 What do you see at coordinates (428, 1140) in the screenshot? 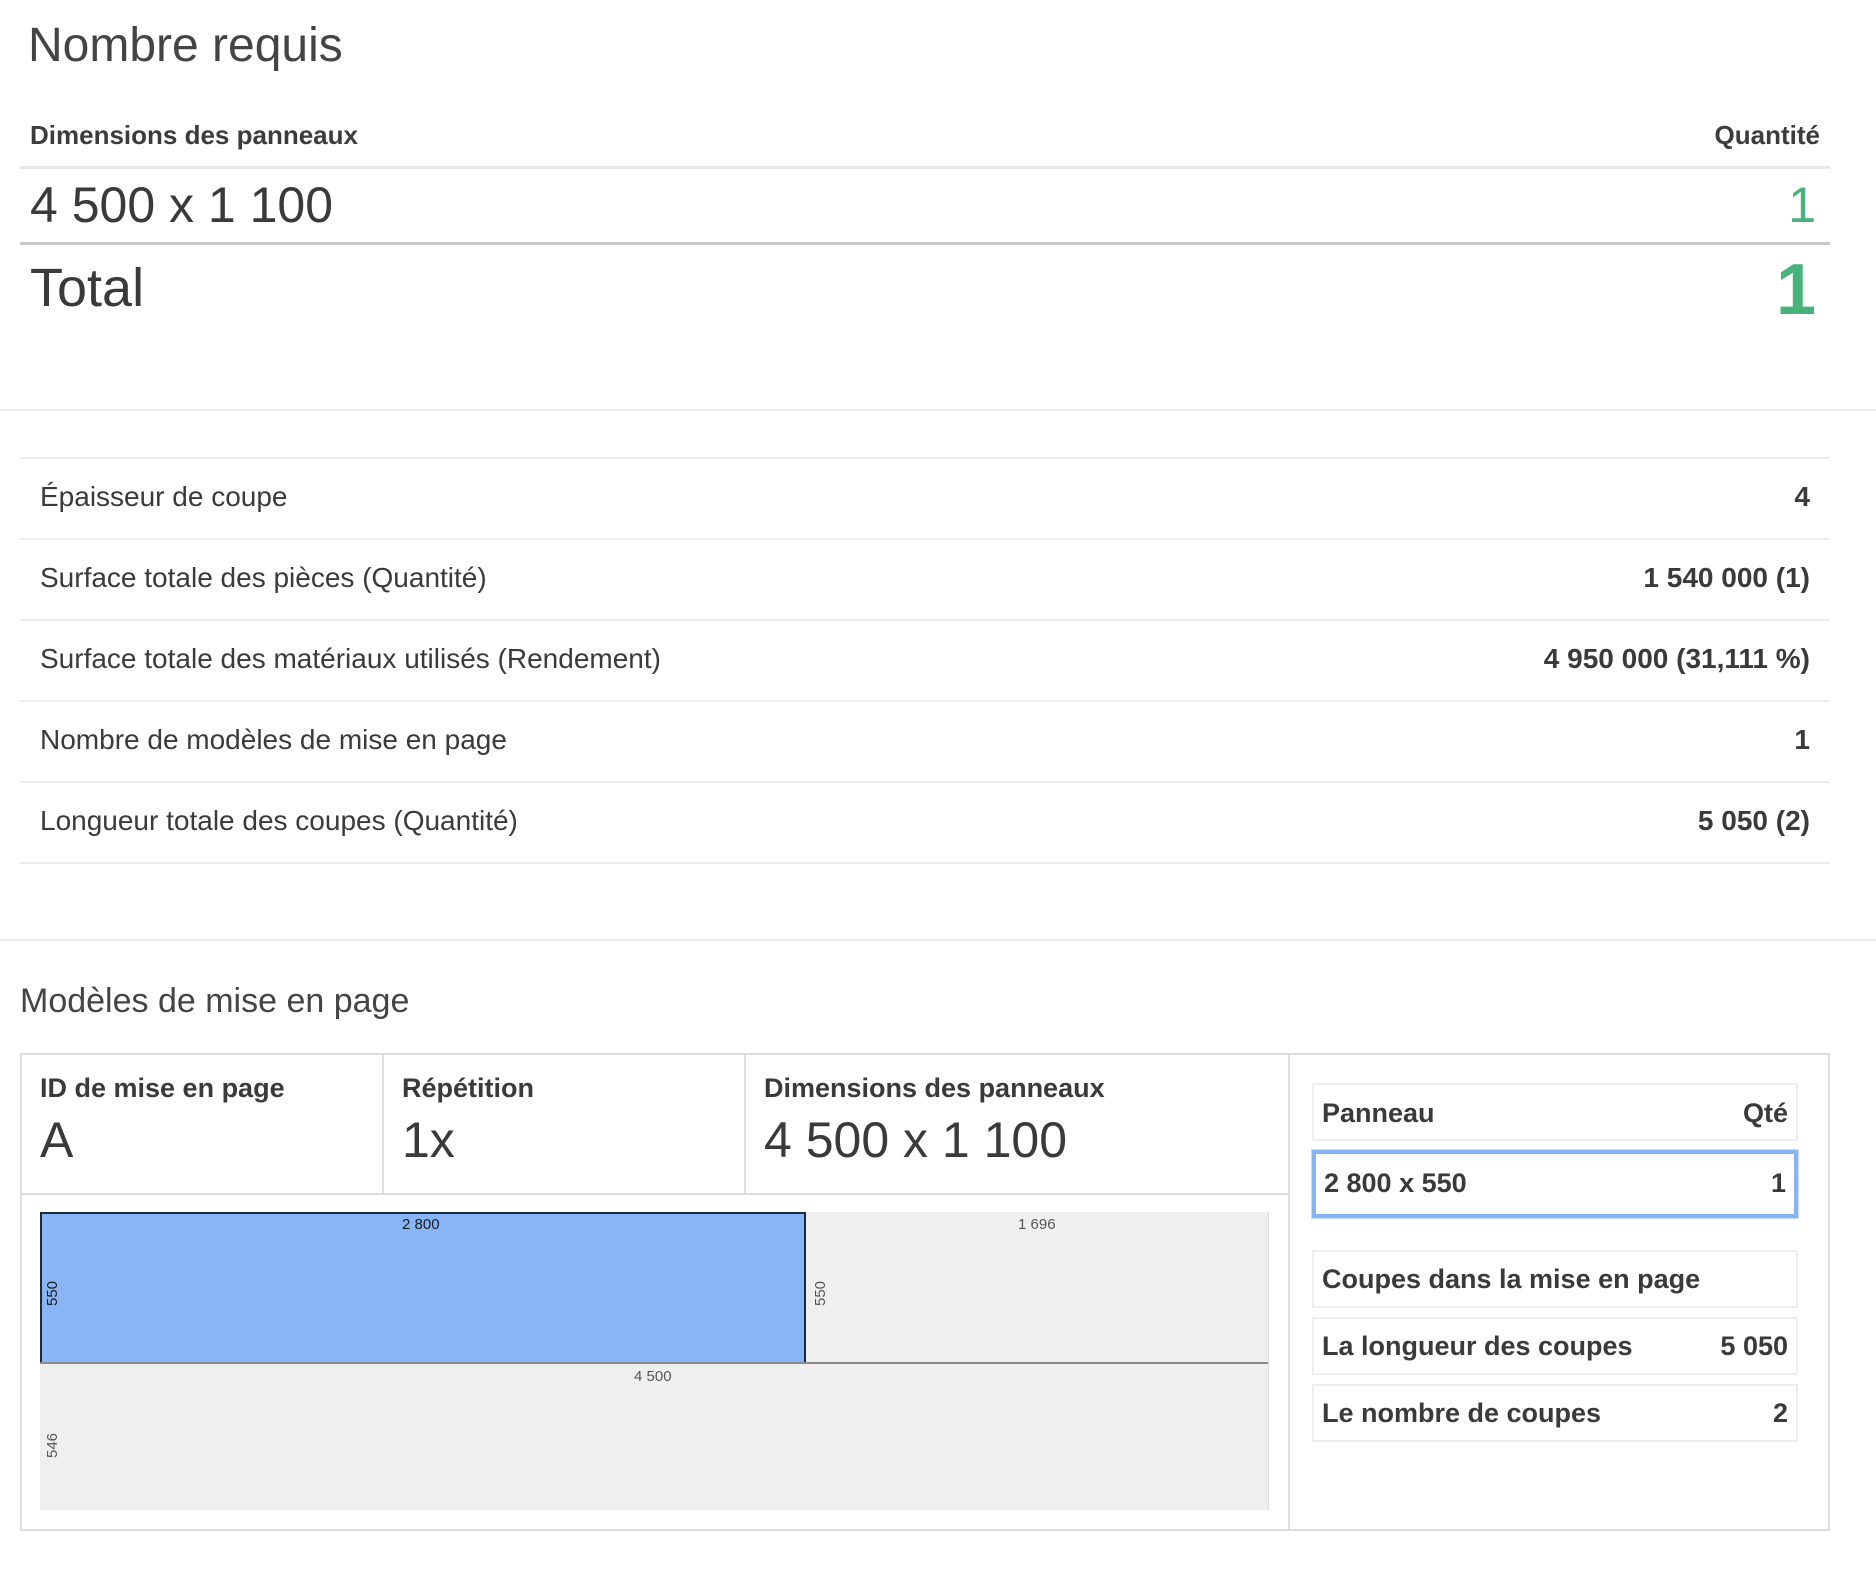
I see `layout-repeat-value: 1x` at bounding box center [428, 1140].